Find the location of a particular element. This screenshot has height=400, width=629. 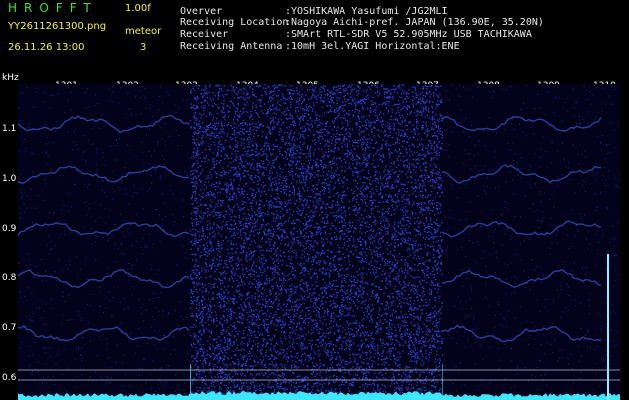

info-label-antenna: Receiving Antenna is located at coordinates (231, 46).